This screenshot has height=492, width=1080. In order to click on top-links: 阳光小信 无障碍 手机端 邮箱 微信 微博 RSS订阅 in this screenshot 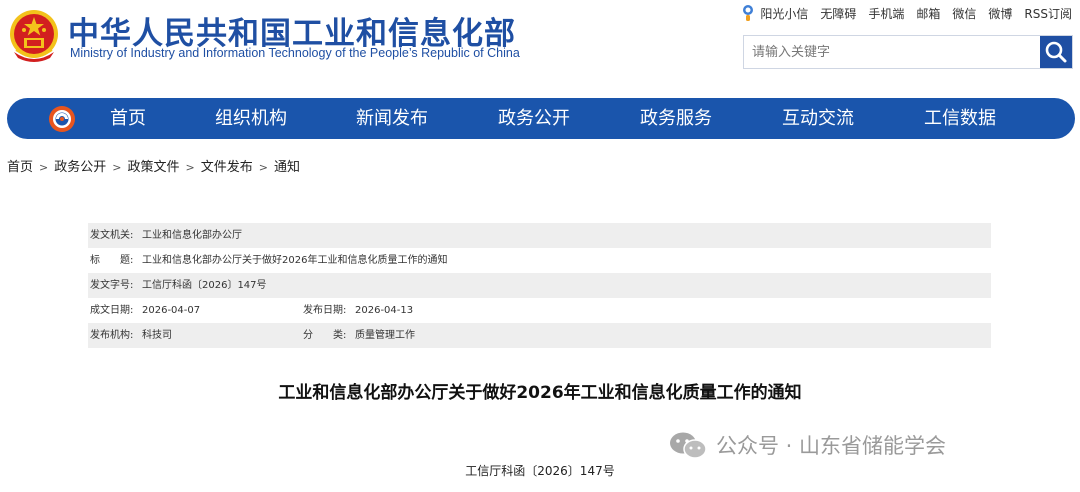, I will do `click(906, 13)`.